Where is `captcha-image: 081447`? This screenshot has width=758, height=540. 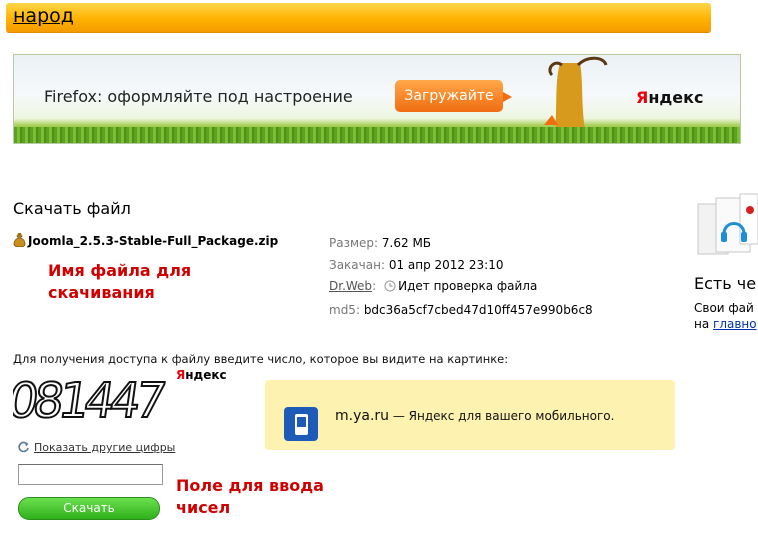
captcha-image: 081447 is located at coordinates (90, 399).